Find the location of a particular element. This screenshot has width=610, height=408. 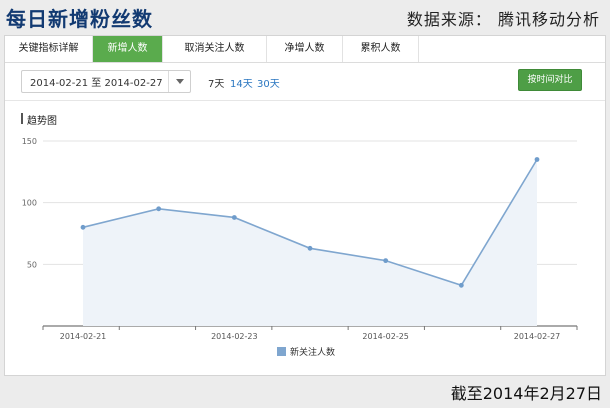

x-tick-label-2014-02-25: 2014-02-25 is located at coordinates (385, 336).